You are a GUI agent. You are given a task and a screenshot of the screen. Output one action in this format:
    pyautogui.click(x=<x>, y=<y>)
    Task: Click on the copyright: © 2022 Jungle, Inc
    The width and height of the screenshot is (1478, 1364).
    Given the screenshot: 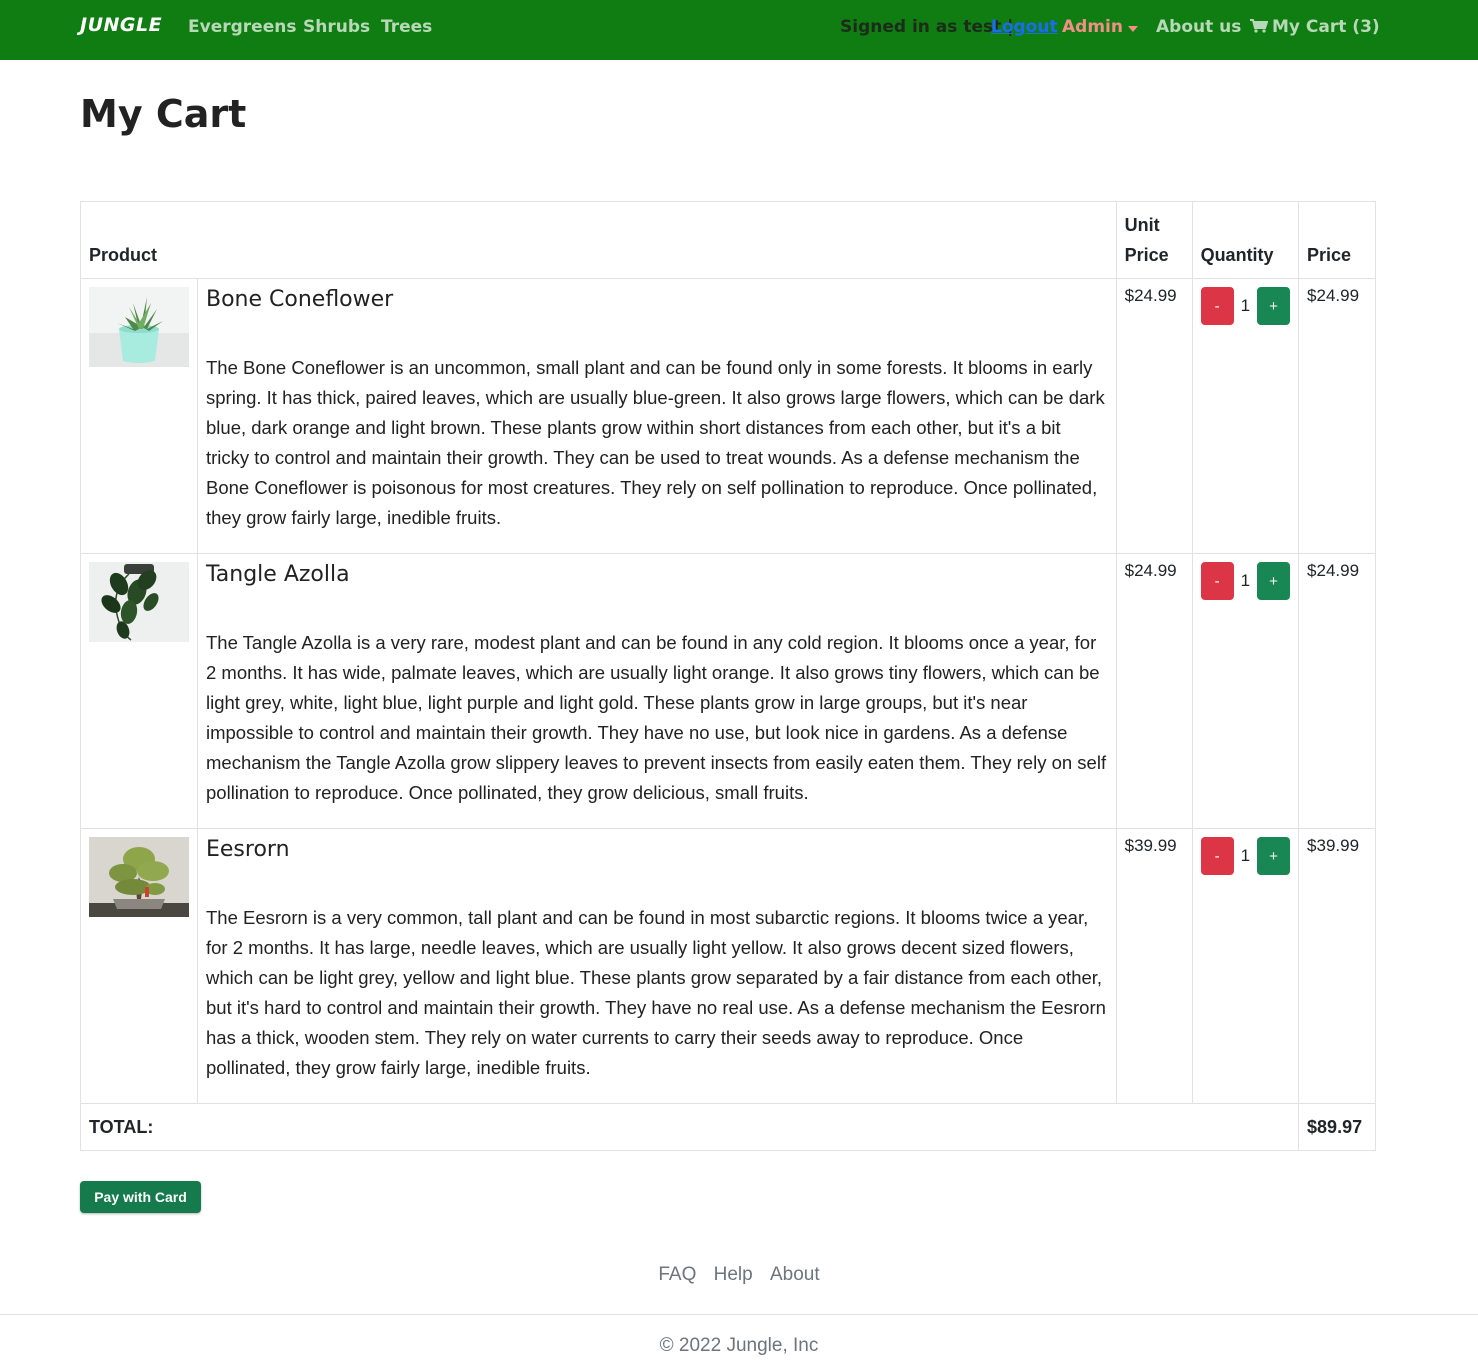 What is the action you would take?
    pyautogui.click(x=739, y=1345)
    